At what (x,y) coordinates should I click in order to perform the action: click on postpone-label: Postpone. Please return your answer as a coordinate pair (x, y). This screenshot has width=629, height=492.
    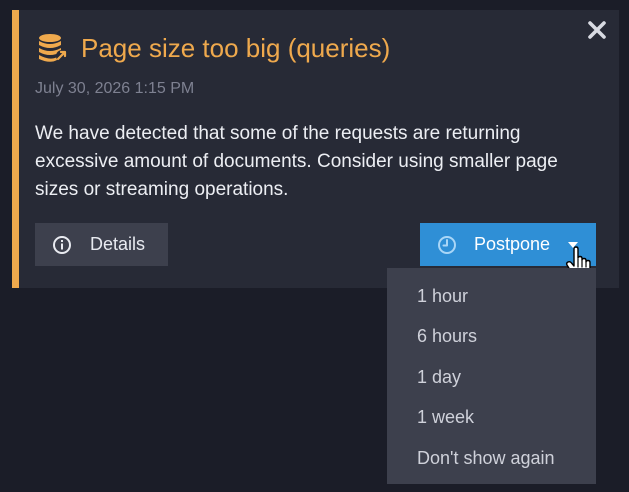
    Looking at the image, I should click on (512, 244).